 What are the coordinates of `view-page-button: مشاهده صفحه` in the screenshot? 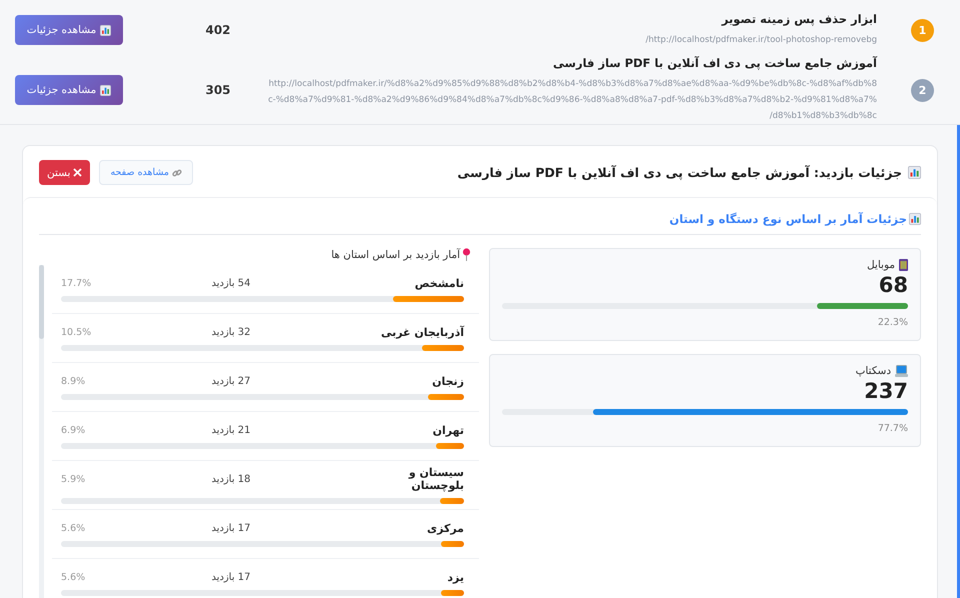 It's located at (146, 172).